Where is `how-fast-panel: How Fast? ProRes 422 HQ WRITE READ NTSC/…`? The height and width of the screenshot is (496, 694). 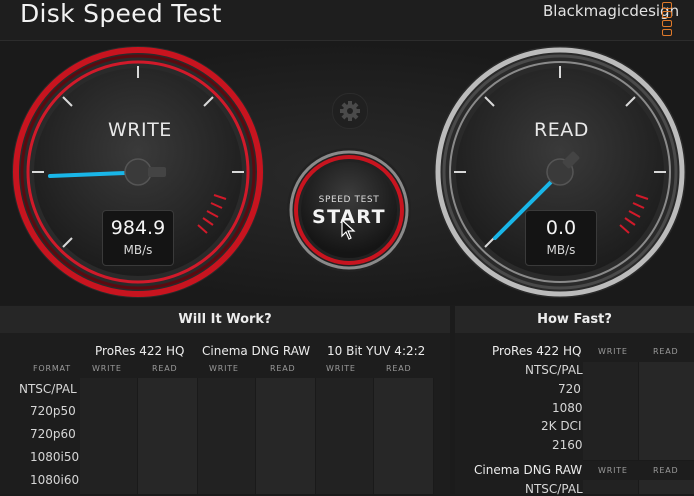
how-fast-panel: How Fast? ProRes 422 HQ WRITE READ NTSC/… is located at coordinates (574, 401).